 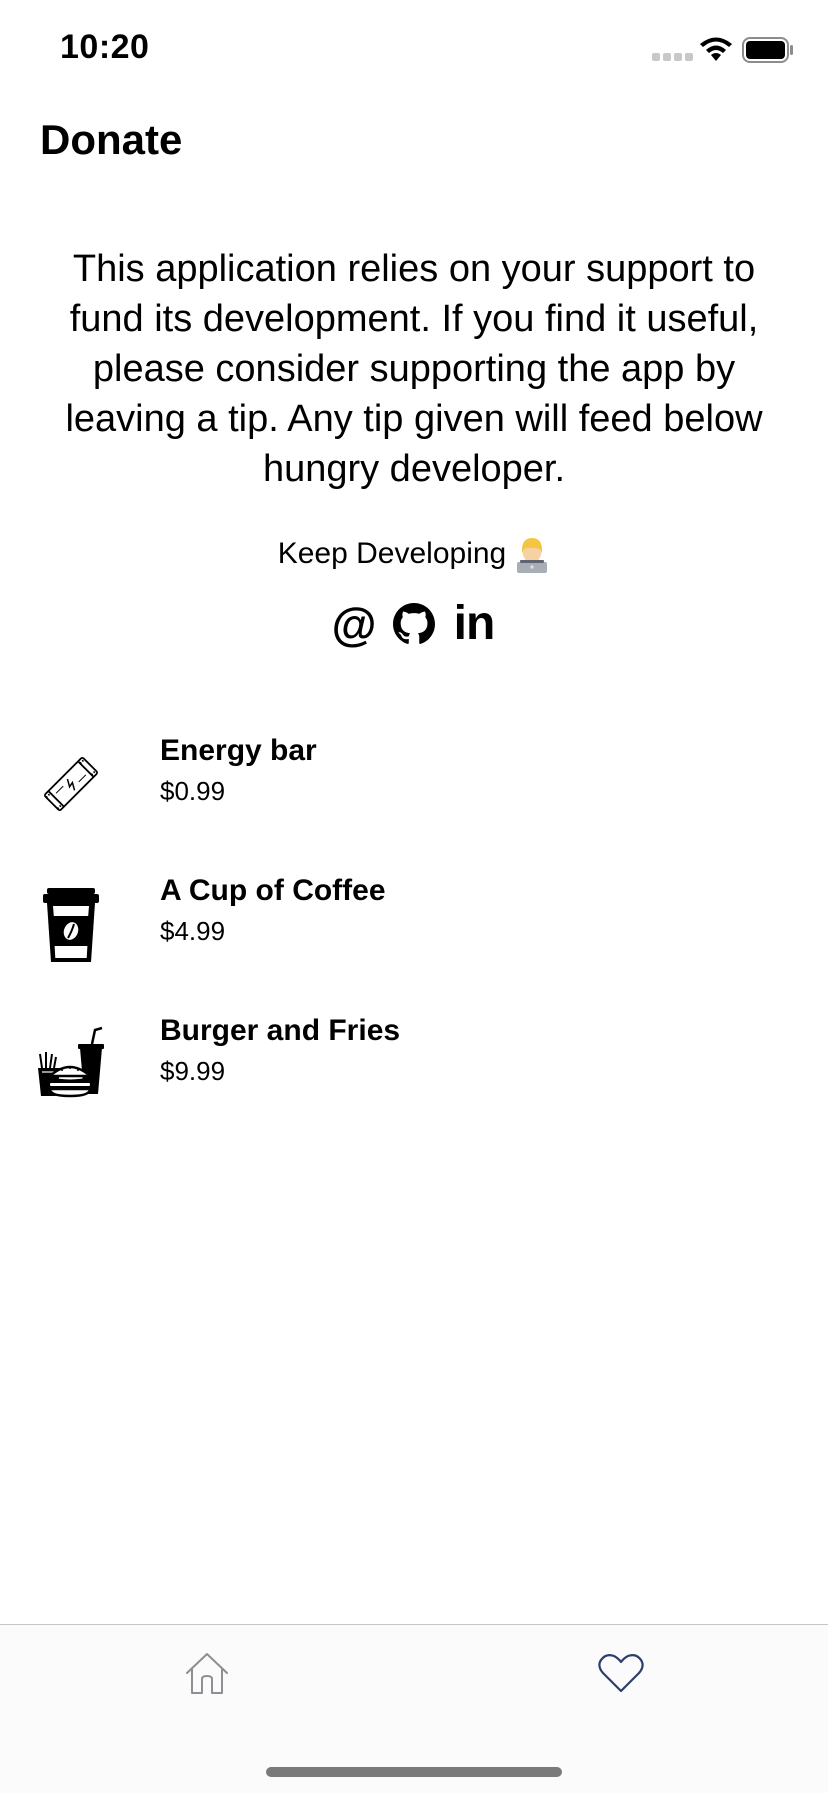 I want to click on energy-bar-icon, so click(x=71, y=784).